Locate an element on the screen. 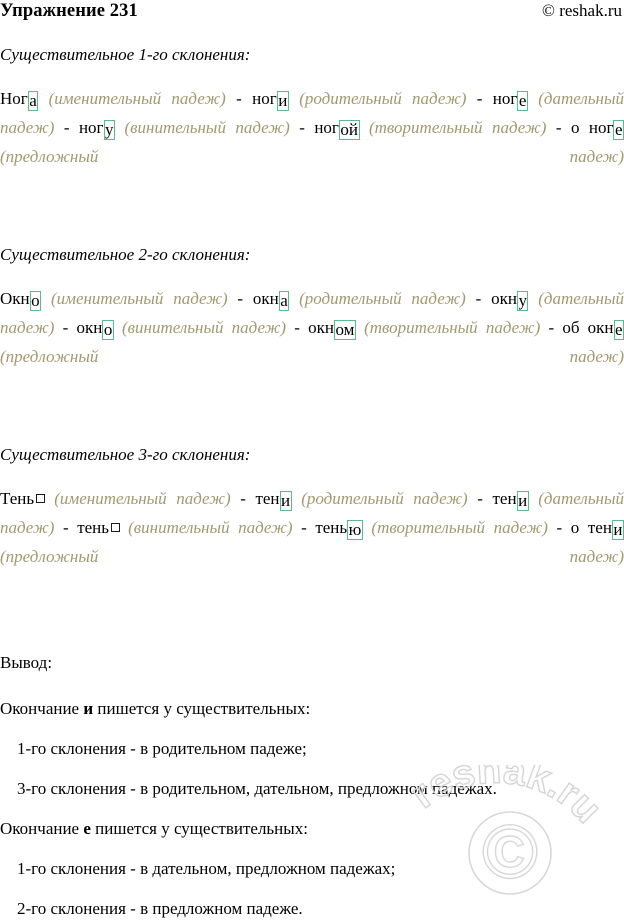 The width and height of the screenshot is (624, 920). word-stem: Окн is located at coordinates (15, 298).